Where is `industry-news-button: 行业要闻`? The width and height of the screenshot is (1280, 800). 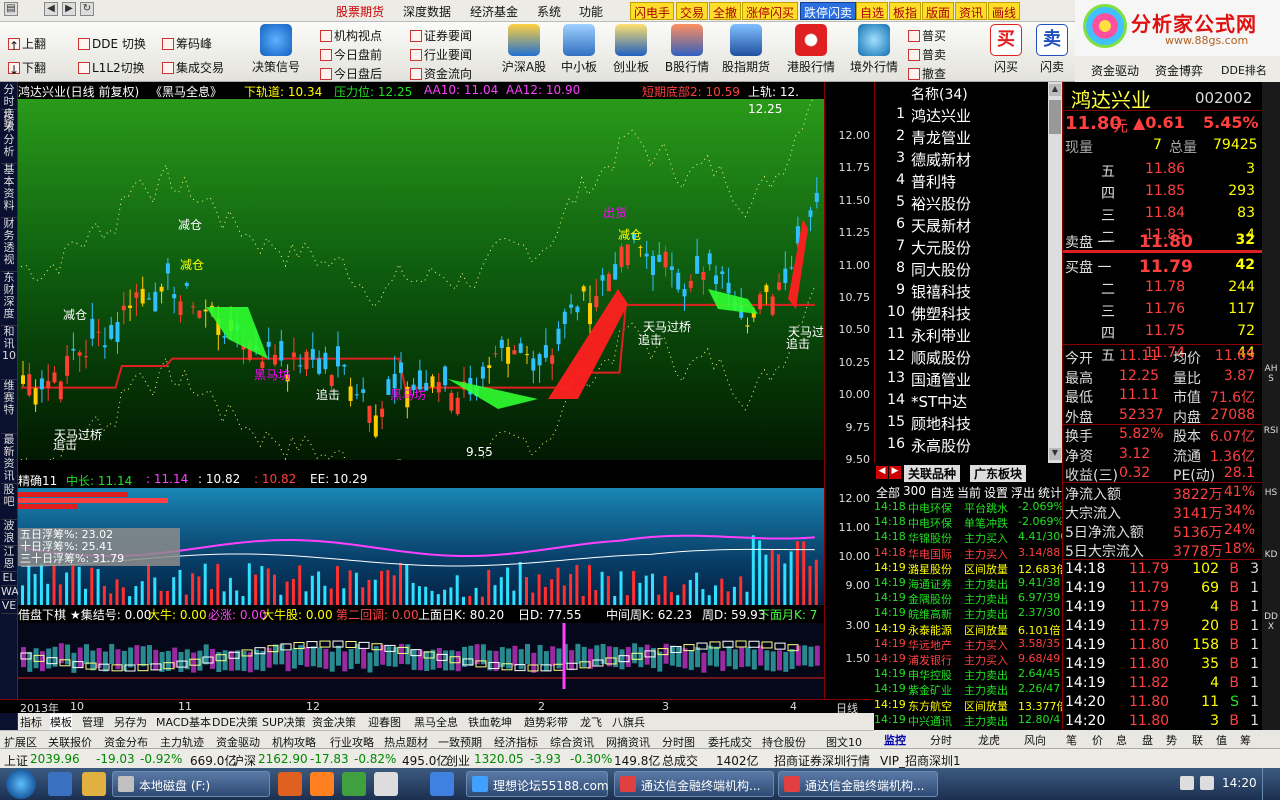 industry-news-button: 行业要闻 is located at coordinates (441, 54).